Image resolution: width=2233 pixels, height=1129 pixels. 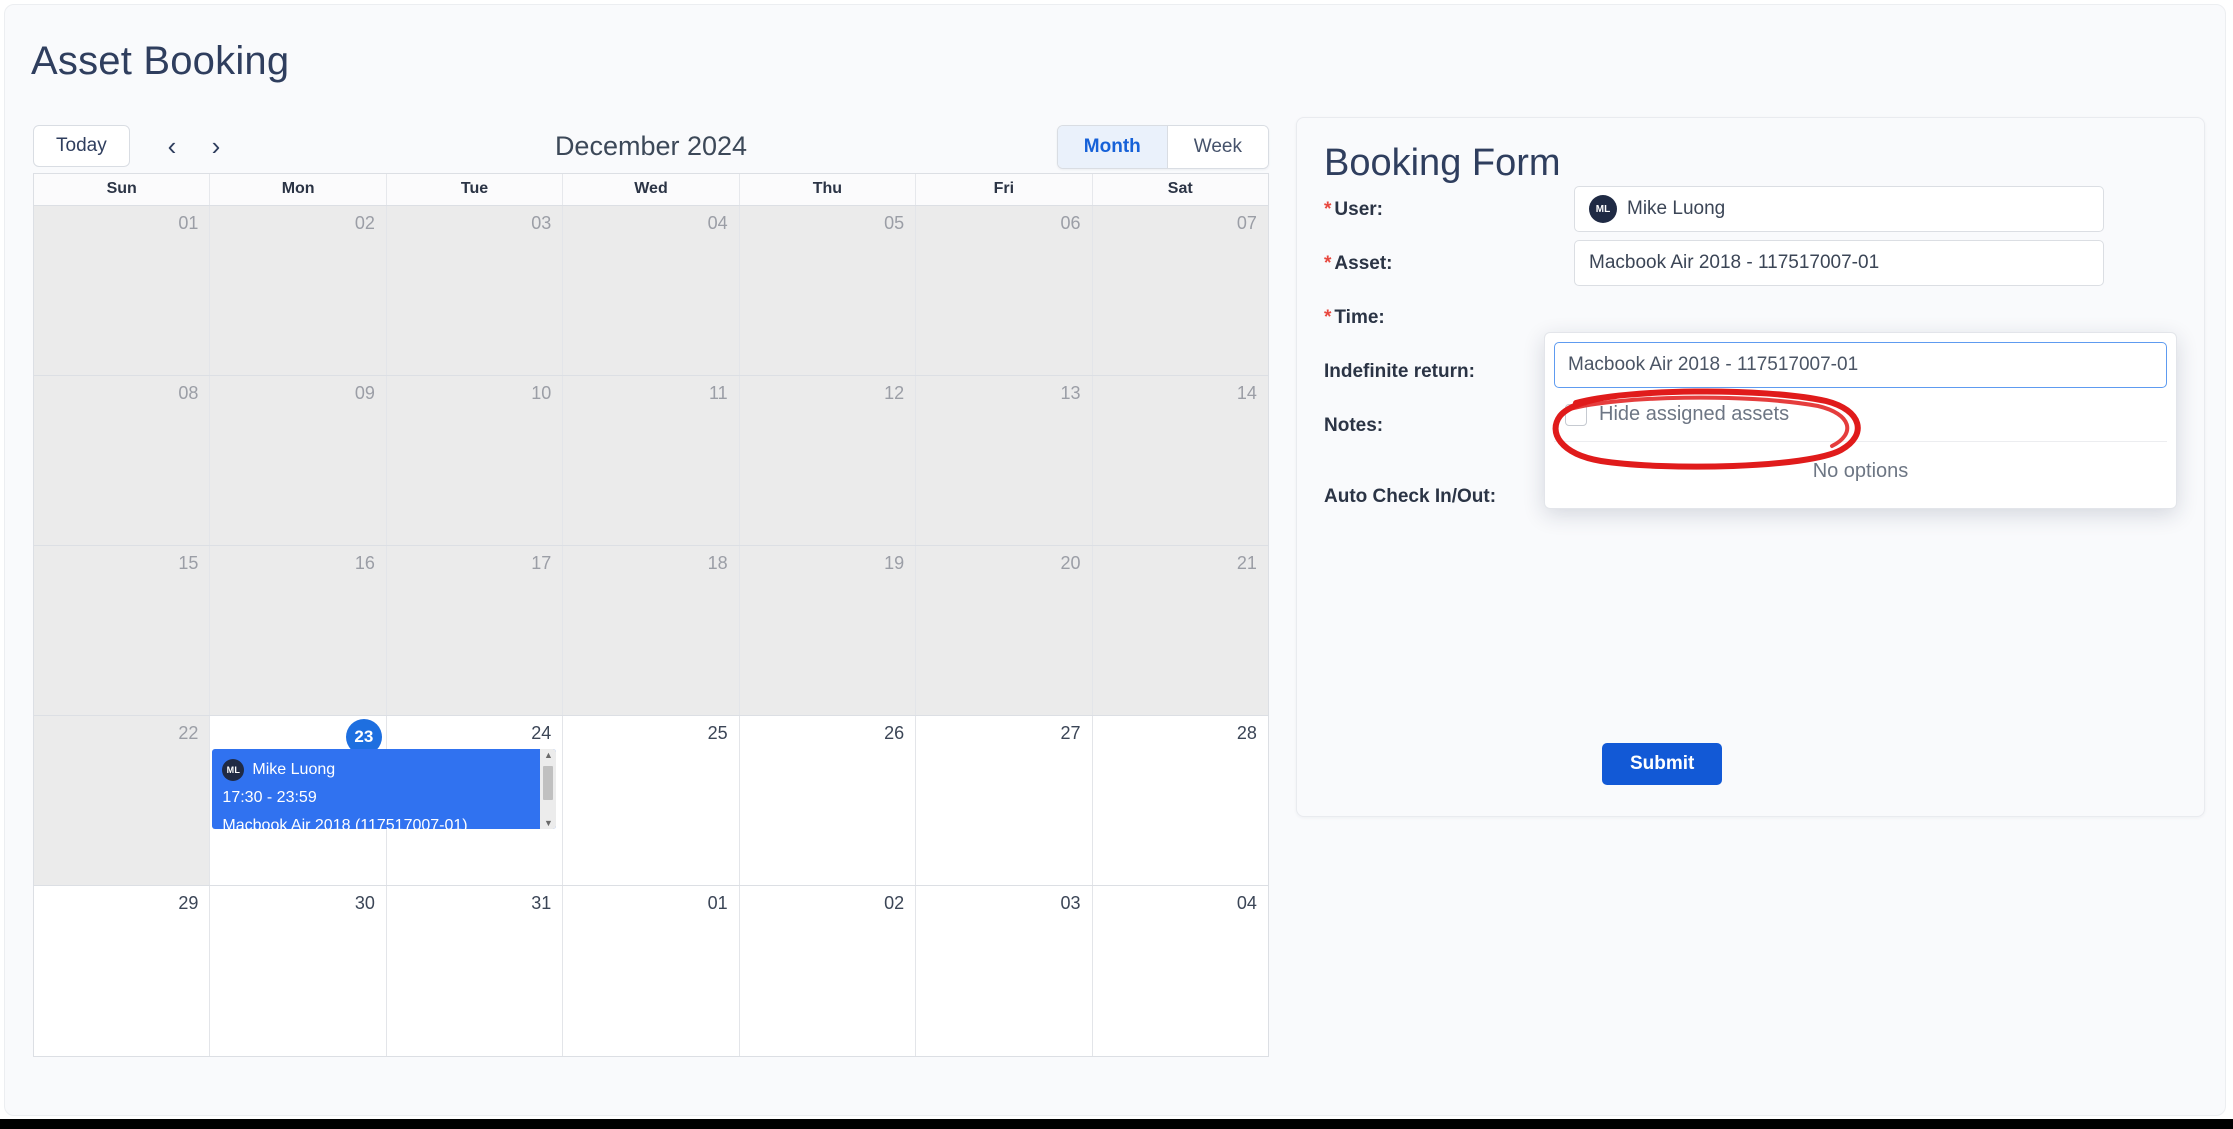 What do you see at coordinates (364, 563) in the screenshot?
I see `day-number: 16` at bounding box center [364, 563].